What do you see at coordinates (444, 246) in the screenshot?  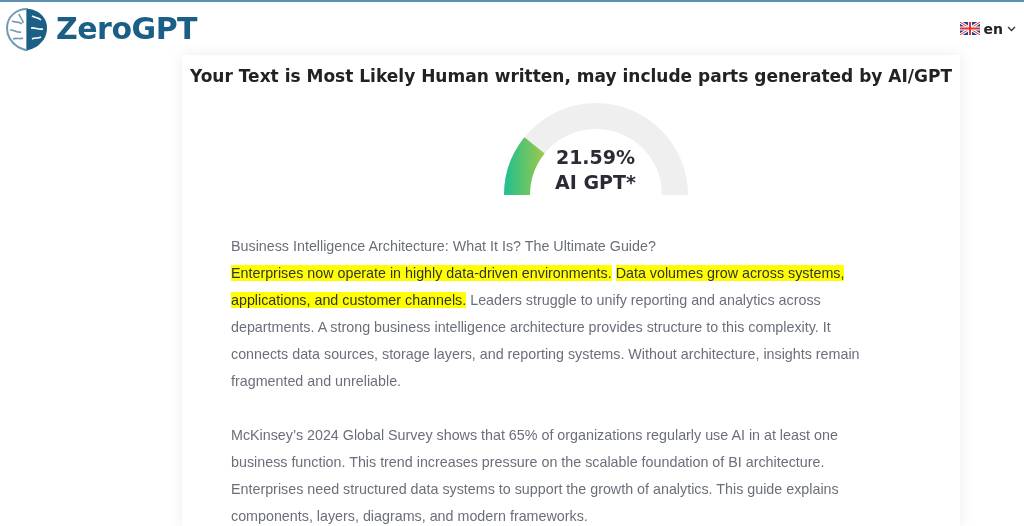 I see `text-heading: Business Intelligence Architecture: What It Is? The Ultimate Guide?` at bounding box center [444, 246].